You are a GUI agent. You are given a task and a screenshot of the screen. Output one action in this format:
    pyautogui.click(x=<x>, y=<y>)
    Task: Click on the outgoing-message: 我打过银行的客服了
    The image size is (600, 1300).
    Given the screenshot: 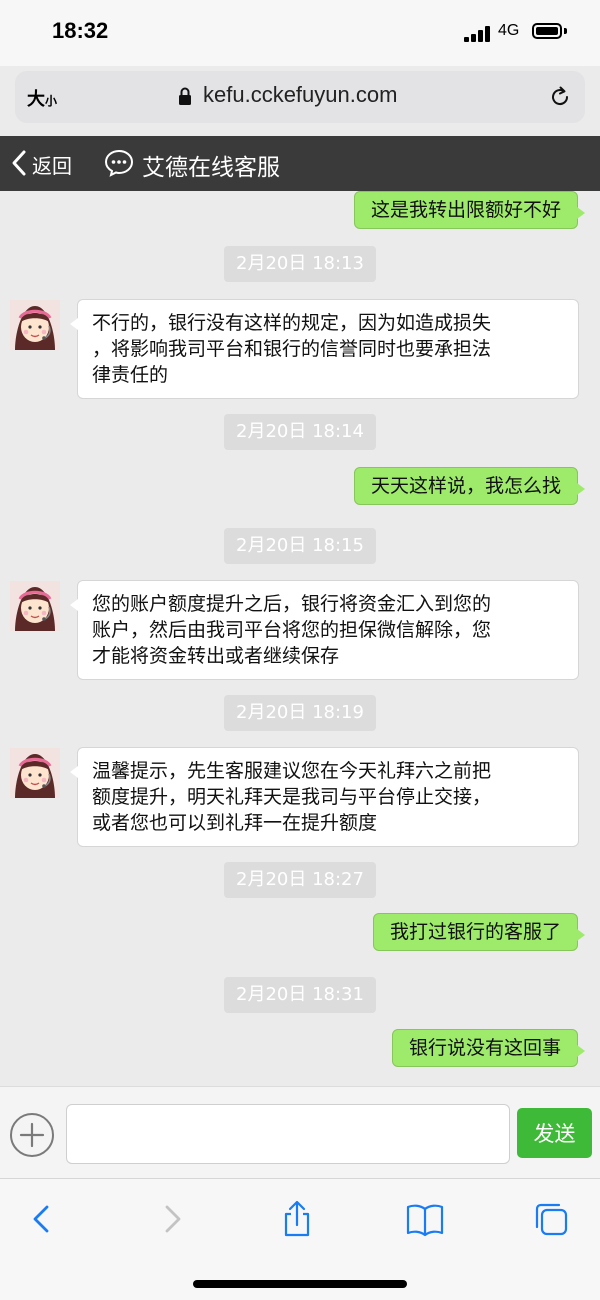 What is the action you would take?
    pyautogui.click(x=479, y=932)
    